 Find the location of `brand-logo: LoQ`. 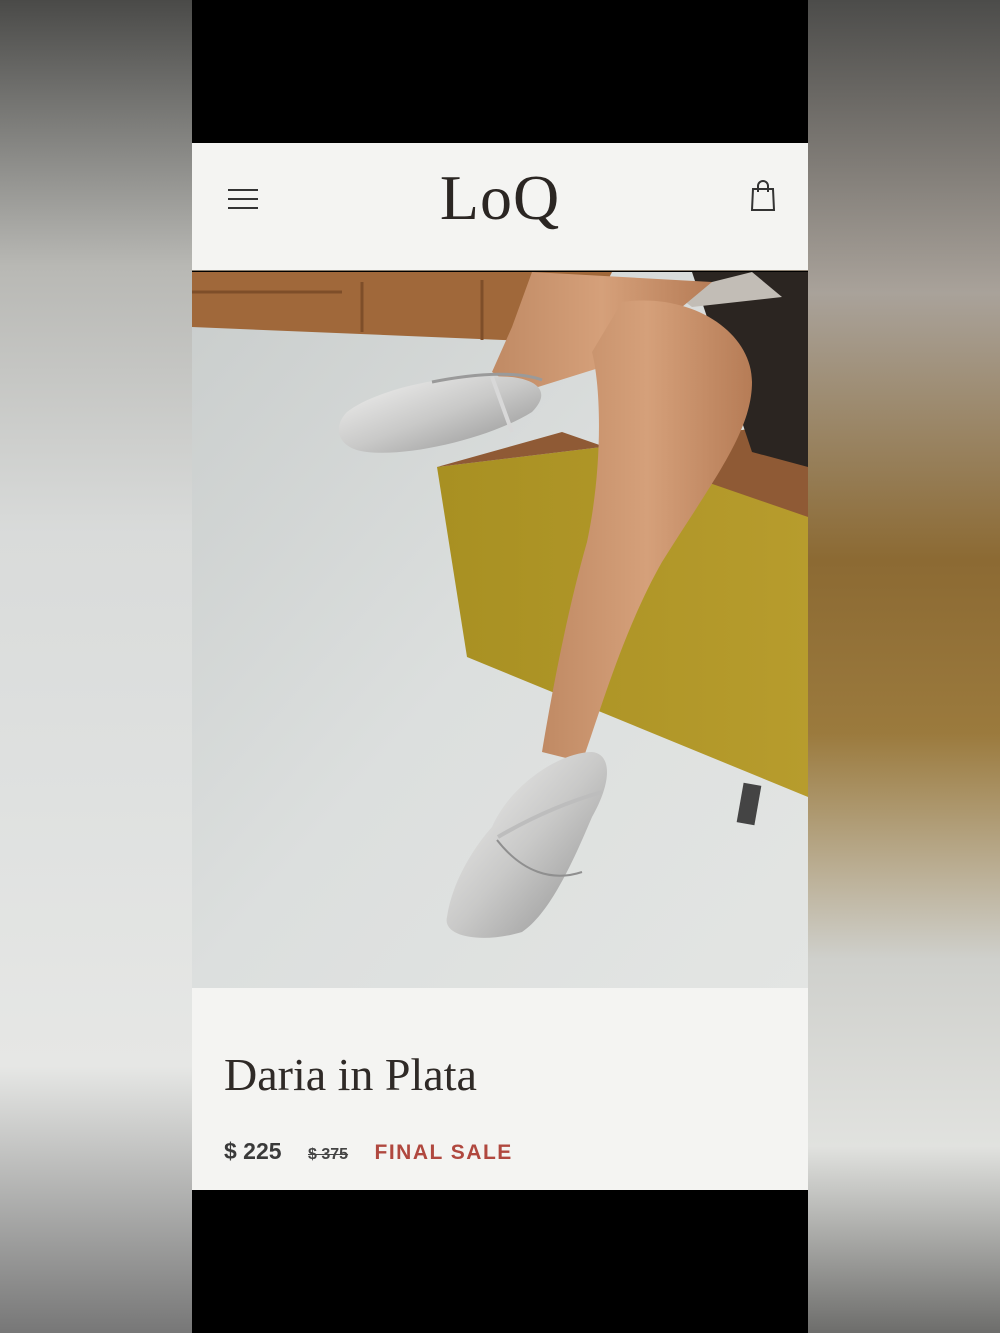

brand-logo: LoQ is located at coordinates (500, 198).